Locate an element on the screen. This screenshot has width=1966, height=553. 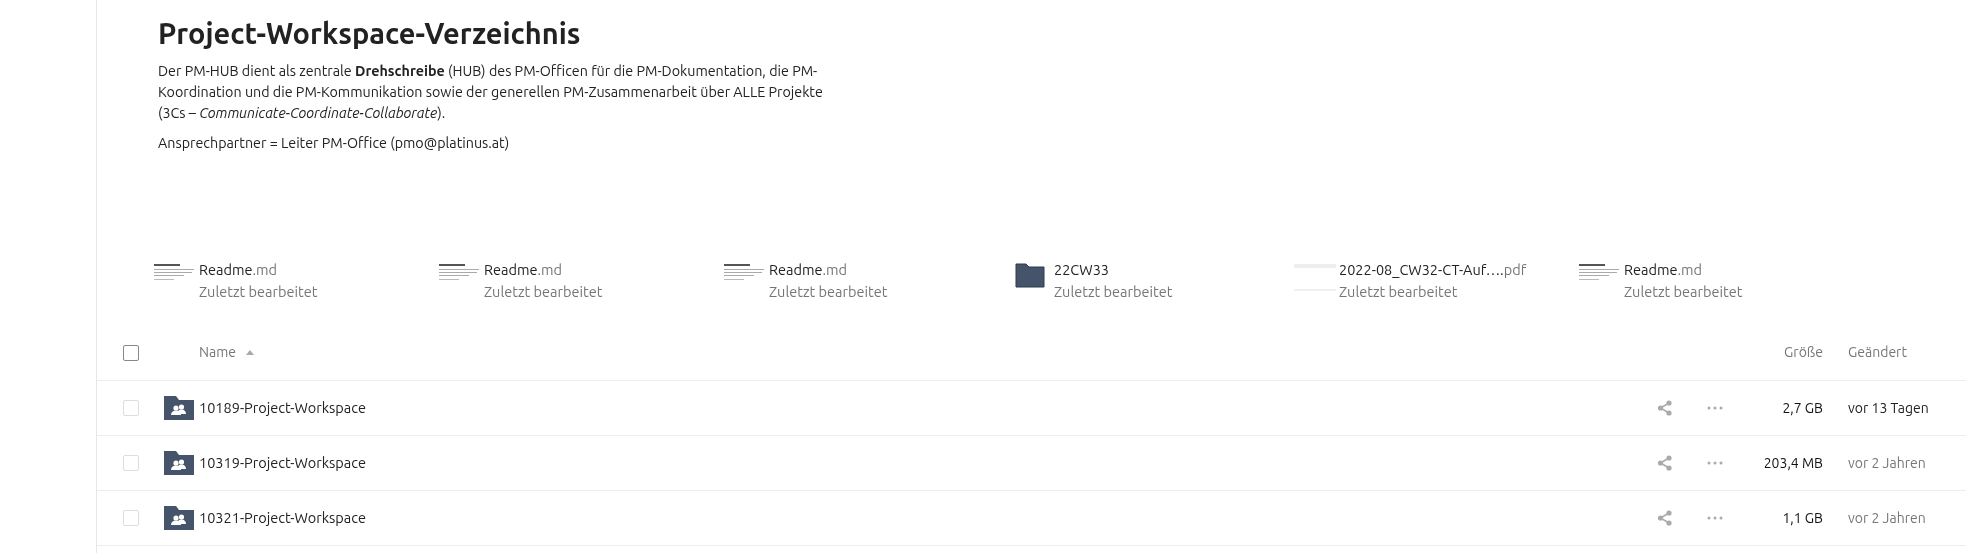
file-size: 1,1 GB is located at coordinates (1802, 517).